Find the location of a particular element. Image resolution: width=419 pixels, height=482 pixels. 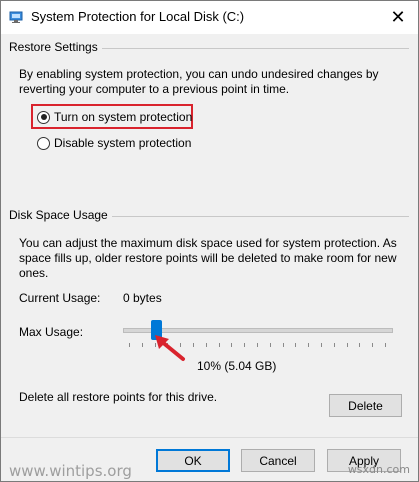

close-icon: ✕ is located at coordinates (398, 17).